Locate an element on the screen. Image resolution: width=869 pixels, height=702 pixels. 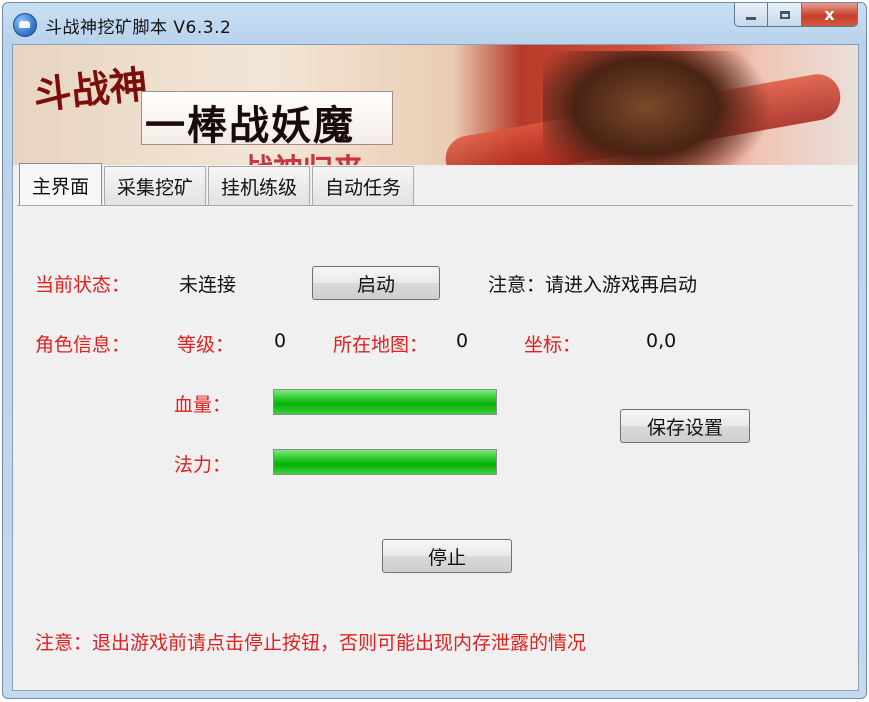
role-info-label: 角色信息： is located at coordinates (83, 345).